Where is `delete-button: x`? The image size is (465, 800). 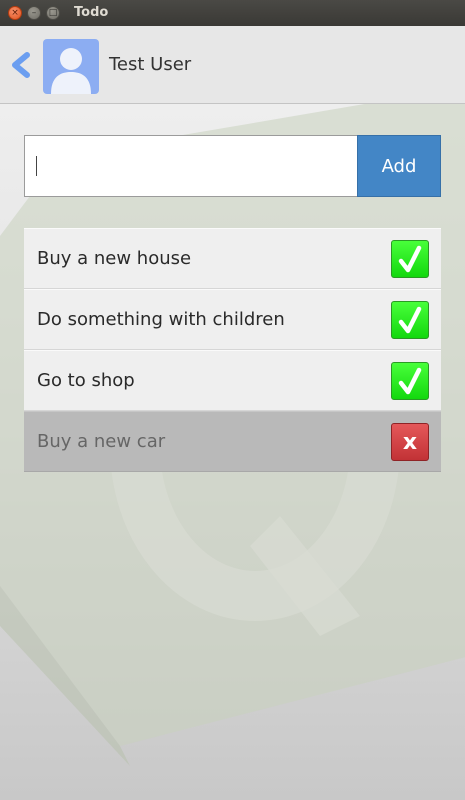 delete-button: x is located at coordinates (410, 442).